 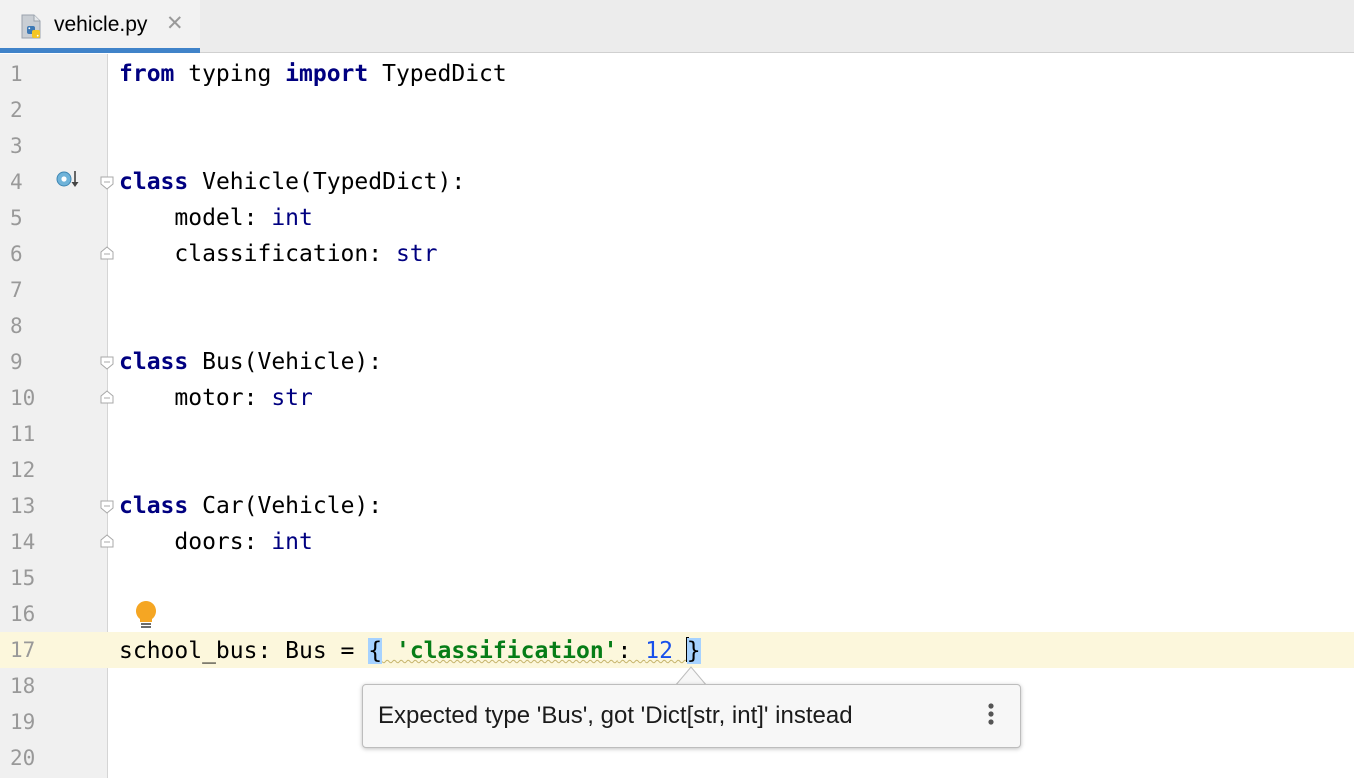 What do you see at coordinates (23, 614) in the screenshot?
I see `line-number: 16` at bounding box center [23, 614].